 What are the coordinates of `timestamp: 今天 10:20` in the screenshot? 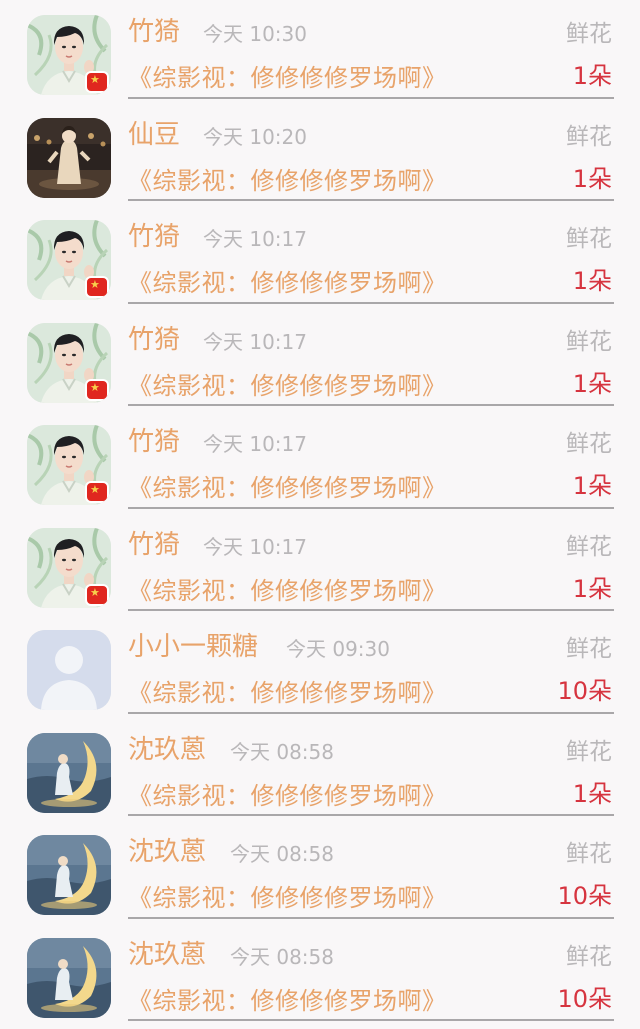 It's located at (255, 136).